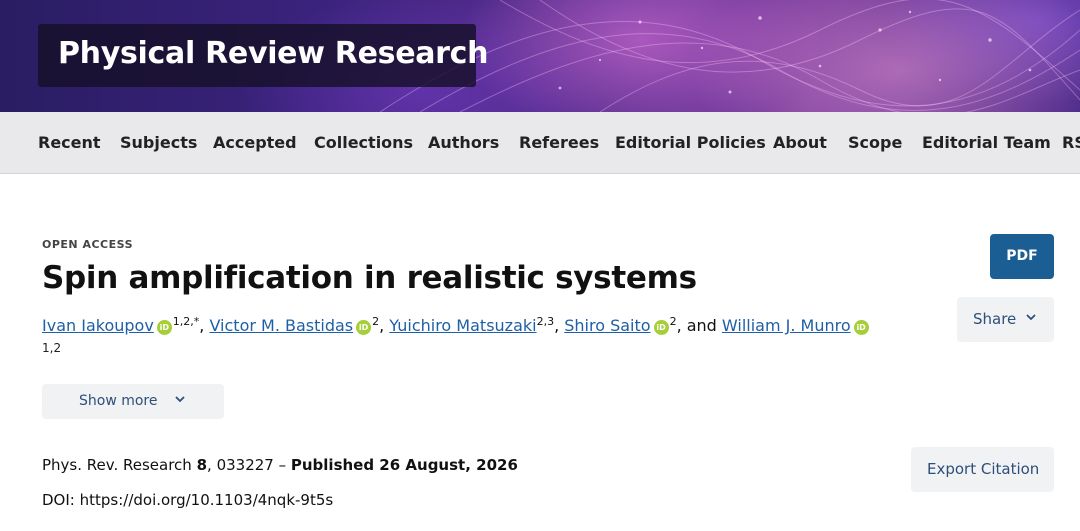 The height and width of the screenshot is (531, 1080). I want to click on citation-volume: 8, so click(202, 465).